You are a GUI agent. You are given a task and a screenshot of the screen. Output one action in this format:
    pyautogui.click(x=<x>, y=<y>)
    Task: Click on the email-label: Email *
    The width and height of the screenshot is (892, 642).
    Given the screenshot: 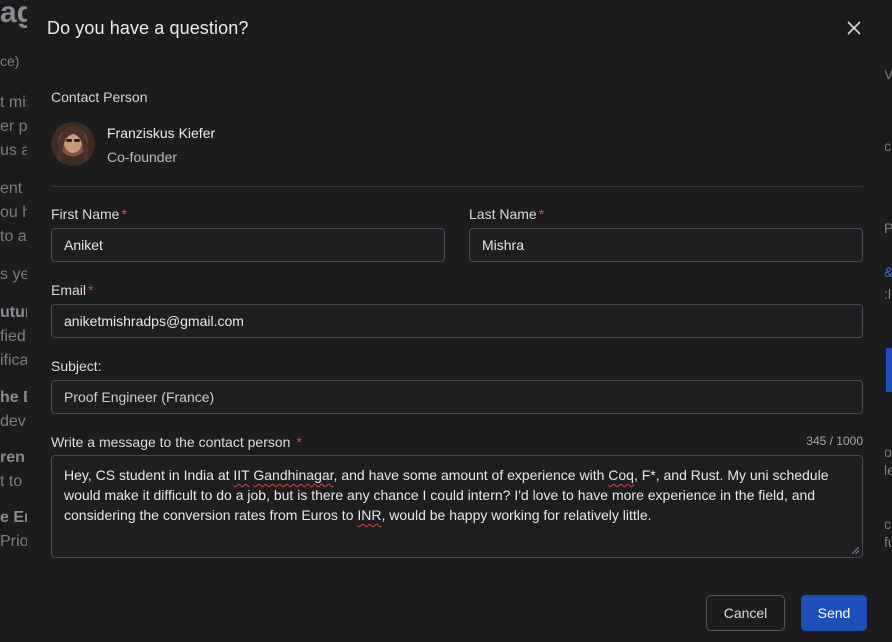 What is the action you would take?
    pyautogui.click(x=72, y=290)
    